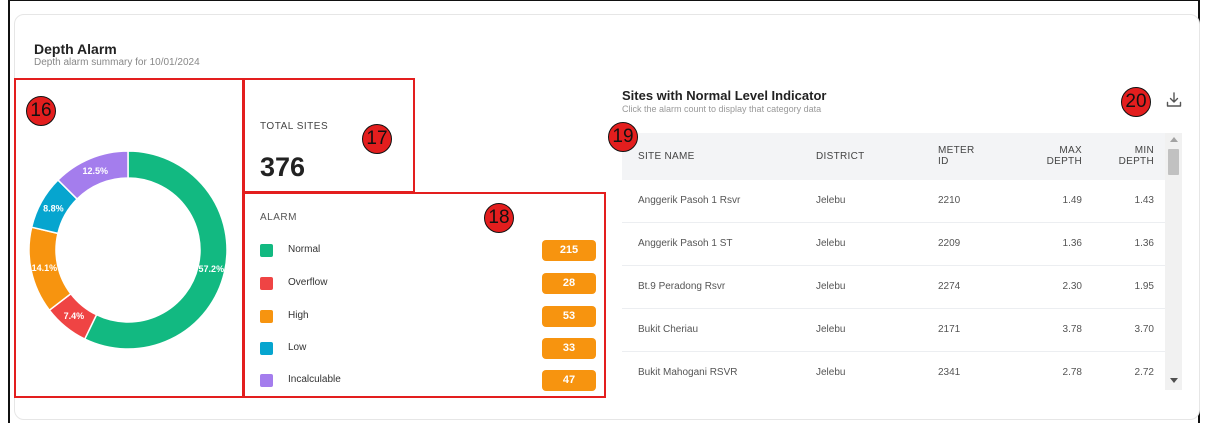  Describe the element at coordinates (1136, 161) in the screenshot. I see `column-header-min-line2: DEPTH` at that location.